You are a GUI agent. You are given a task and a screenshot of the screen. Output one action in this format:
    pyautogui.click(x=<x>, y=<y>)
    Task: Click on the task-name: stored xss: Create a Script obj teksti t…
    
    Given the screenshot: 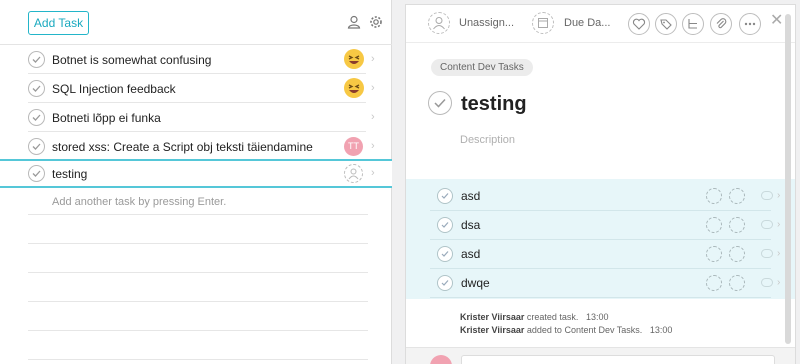 What is the action you would take?
    pyautogui.click(x=182, y=147)
    